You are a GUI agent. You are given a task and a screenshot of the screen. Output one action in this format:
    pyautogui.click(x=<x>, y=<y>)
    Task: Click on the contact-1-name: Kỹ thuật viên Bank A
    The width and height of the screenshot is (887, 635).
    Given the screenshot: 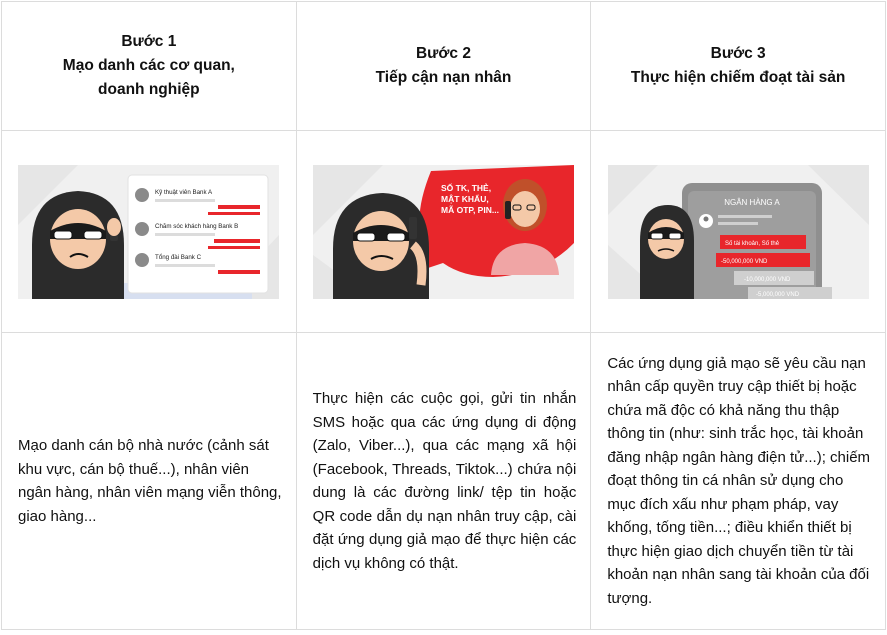 What is the action you would take?
    pyautogui.click(x=184, y=192)
    